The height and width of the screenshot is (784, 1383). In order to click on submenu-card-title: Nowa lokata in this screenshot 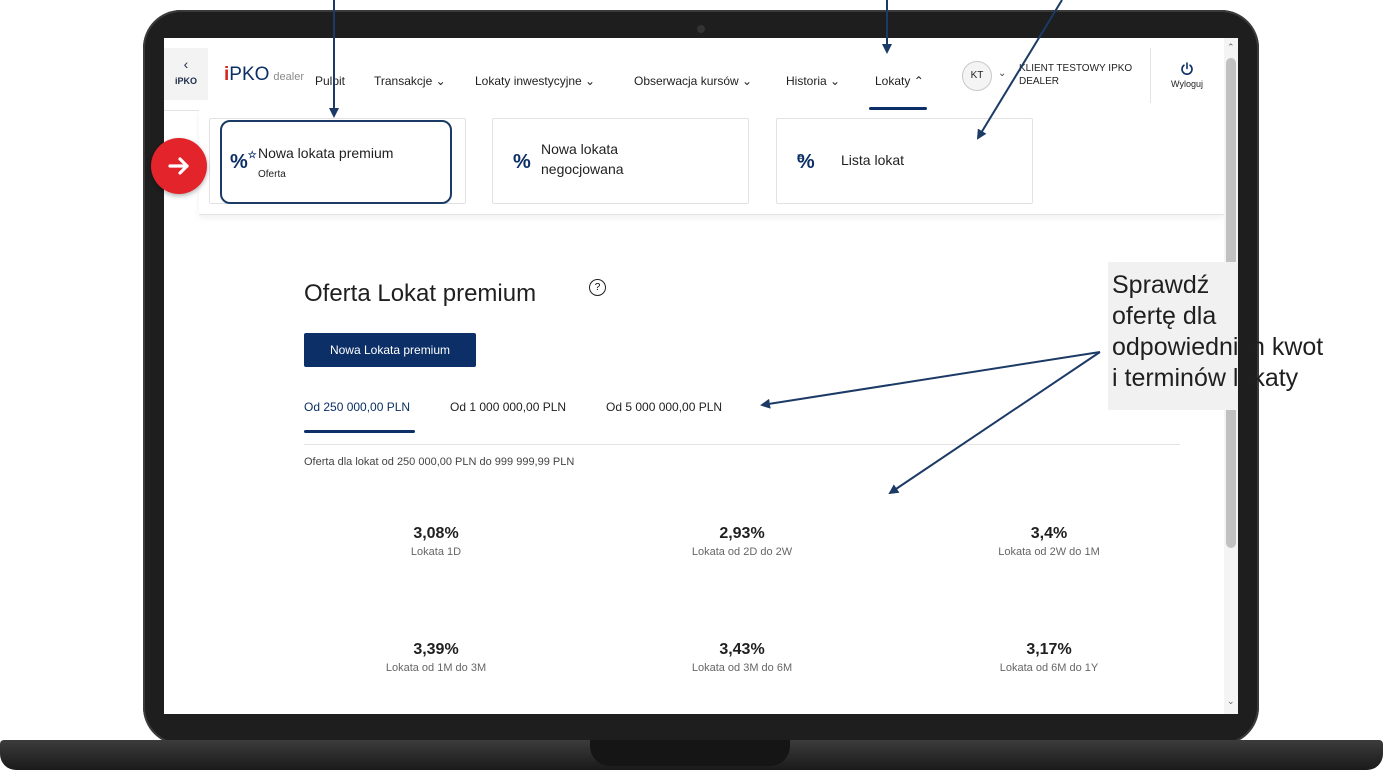, I will do `click(580, 149)`.